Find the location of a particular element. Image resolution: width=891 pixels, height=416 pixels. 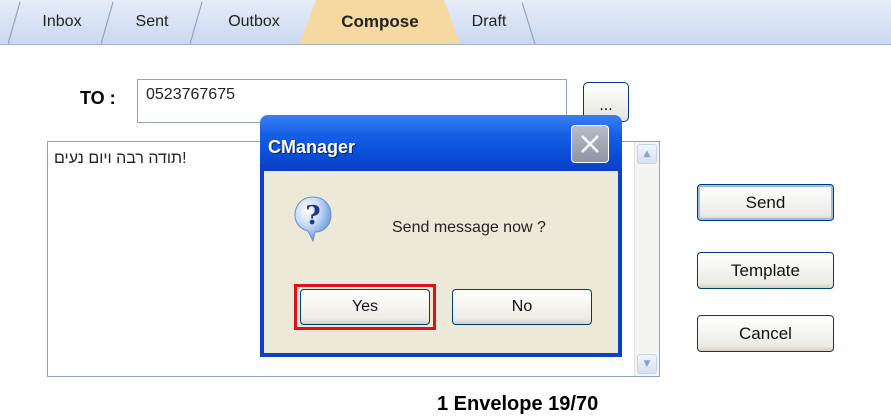

tab-label: Compose is located at coordinates (380, 21).